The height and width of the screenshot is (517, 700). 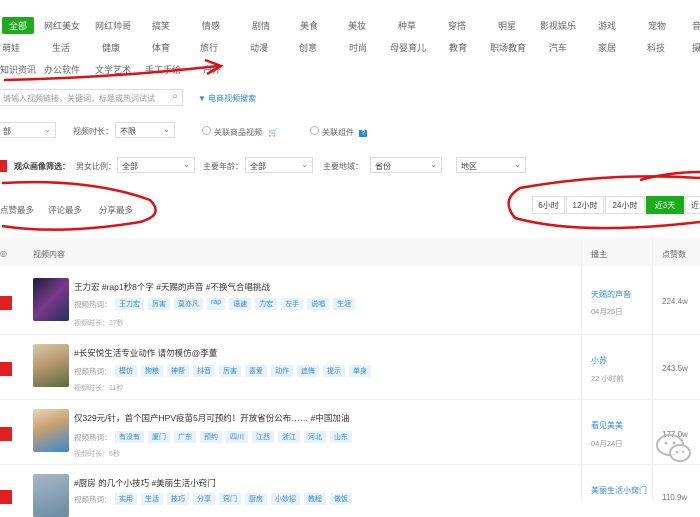 I want to click on wechat-watermark-logo, so click(x=674, y=448).